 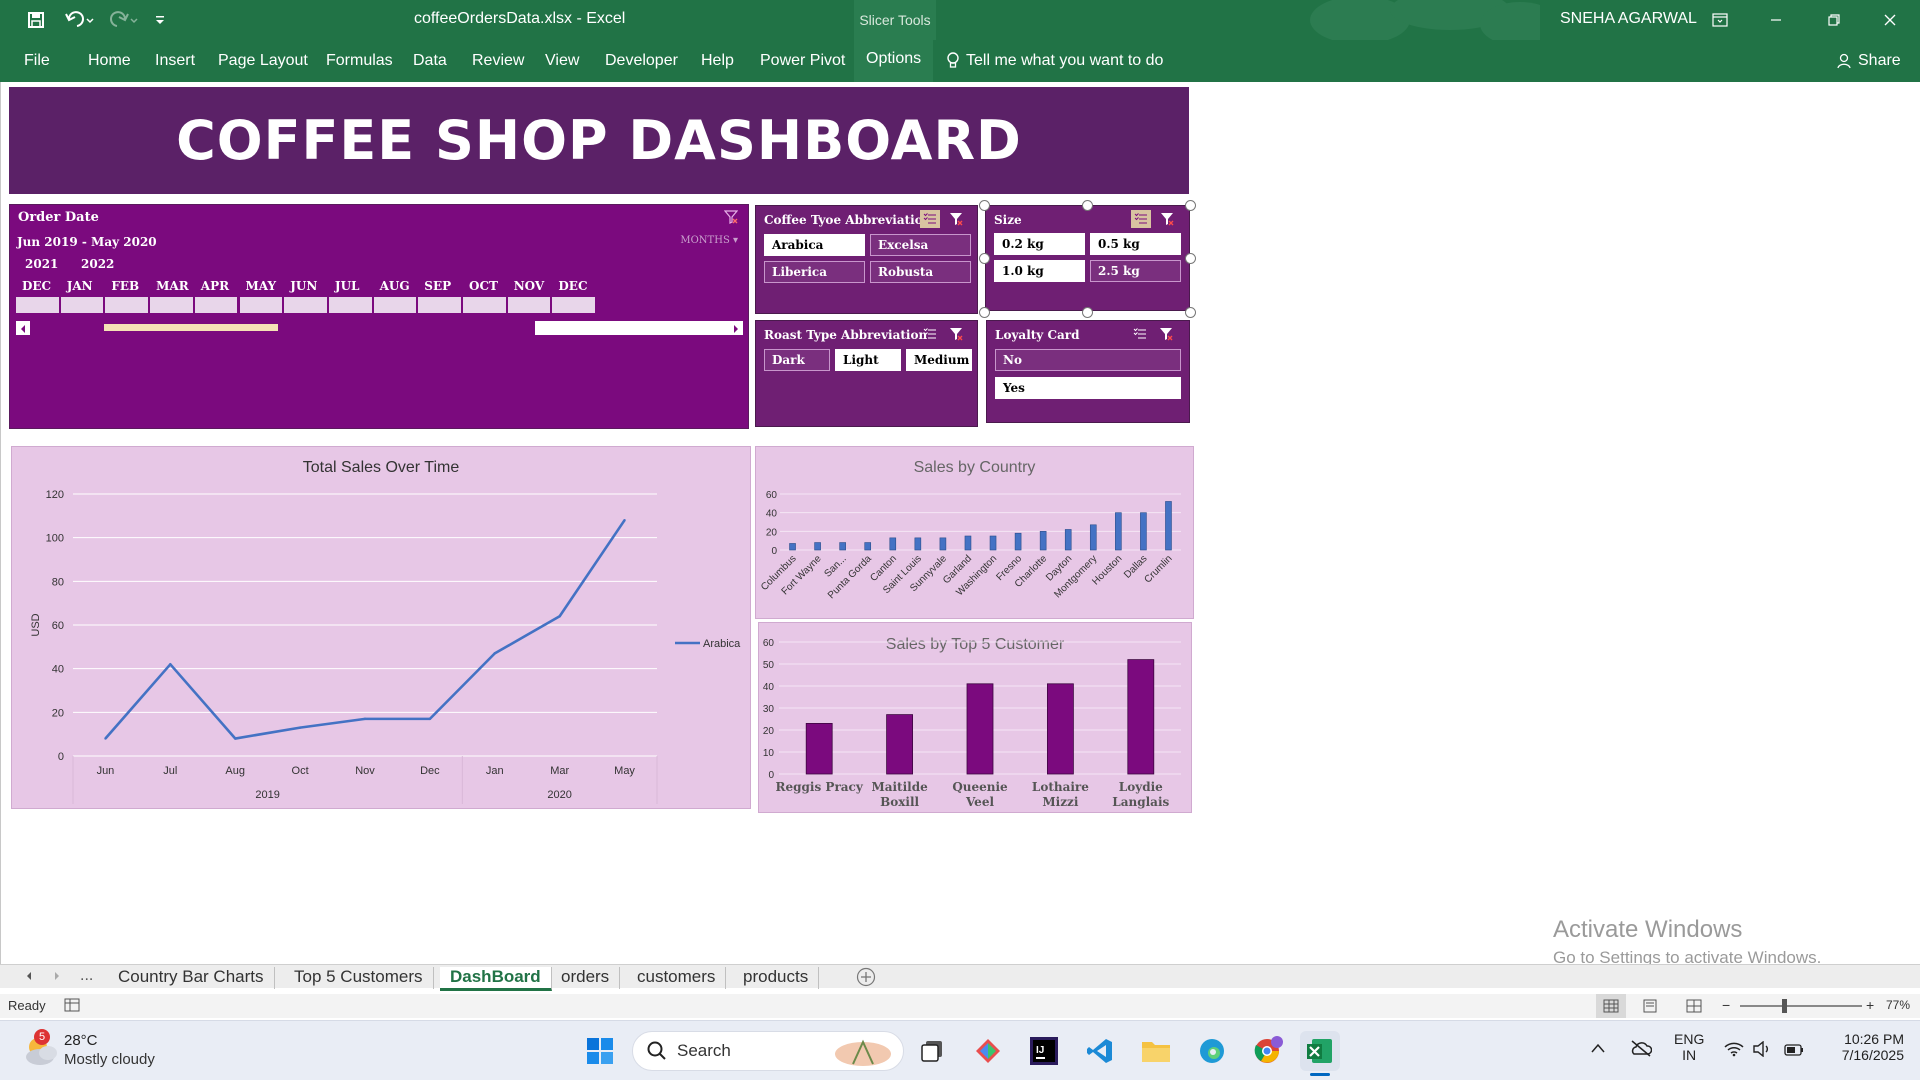 I want to click on restore-icon, so click(x=1834, y=20).